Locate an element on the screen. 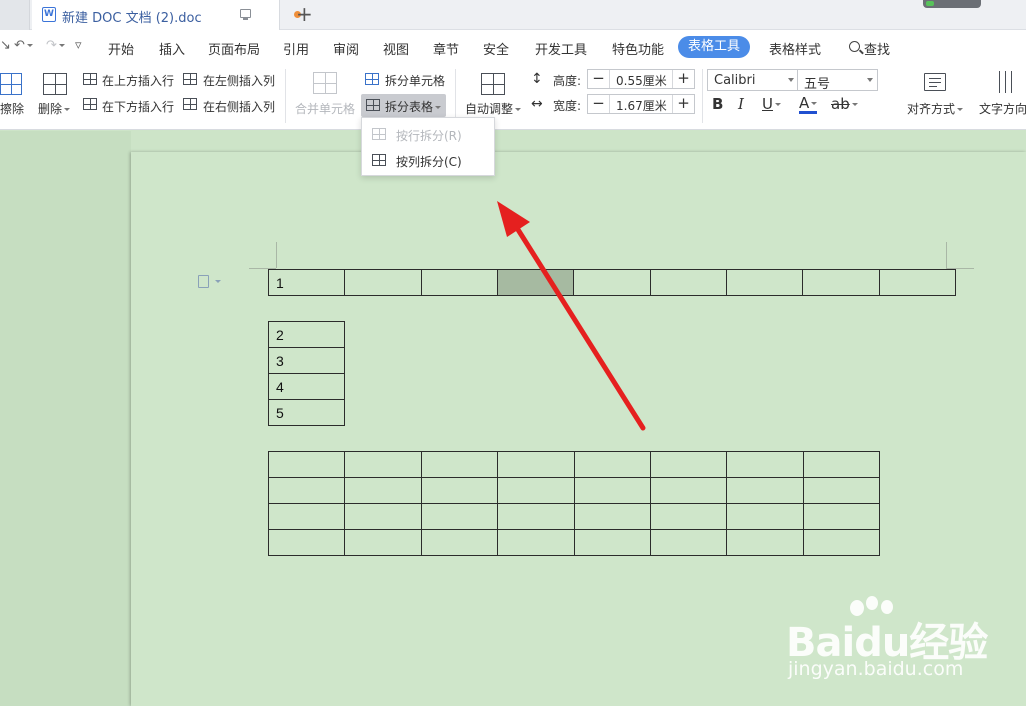 This screenshot has height=706, width=1026. menu-chapter: 章节 is located at coordinates (446, 48).